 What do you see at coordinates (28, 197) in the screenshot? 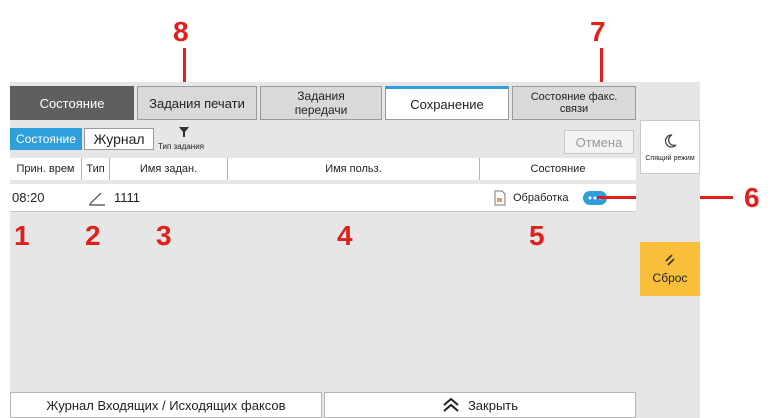
I see `cell-time: 08:20` at bounding box center [28, 197].